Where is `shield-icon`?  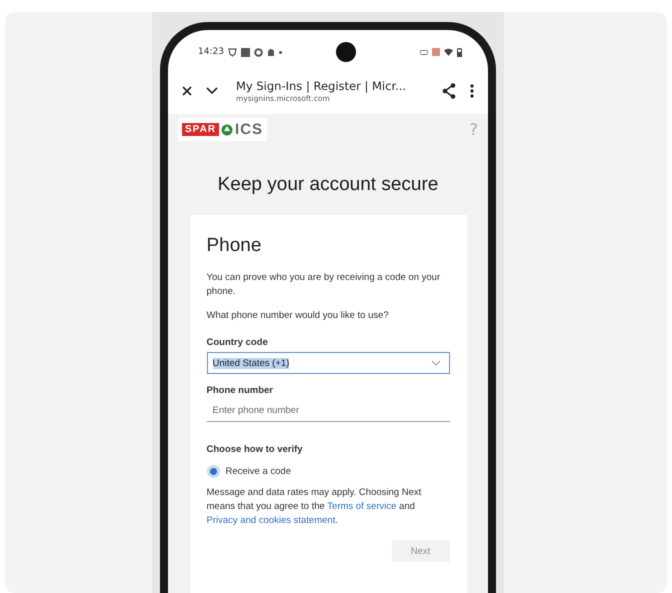 shield-icon is located at coordinates (232, 52).